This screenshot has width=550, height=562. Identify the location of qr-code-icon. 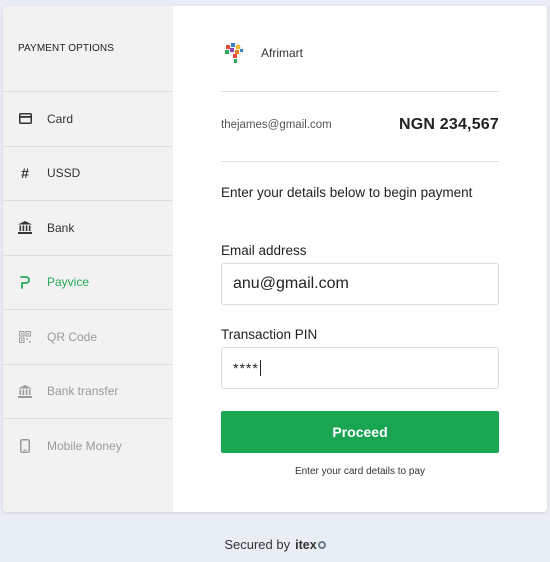
(25, 337).